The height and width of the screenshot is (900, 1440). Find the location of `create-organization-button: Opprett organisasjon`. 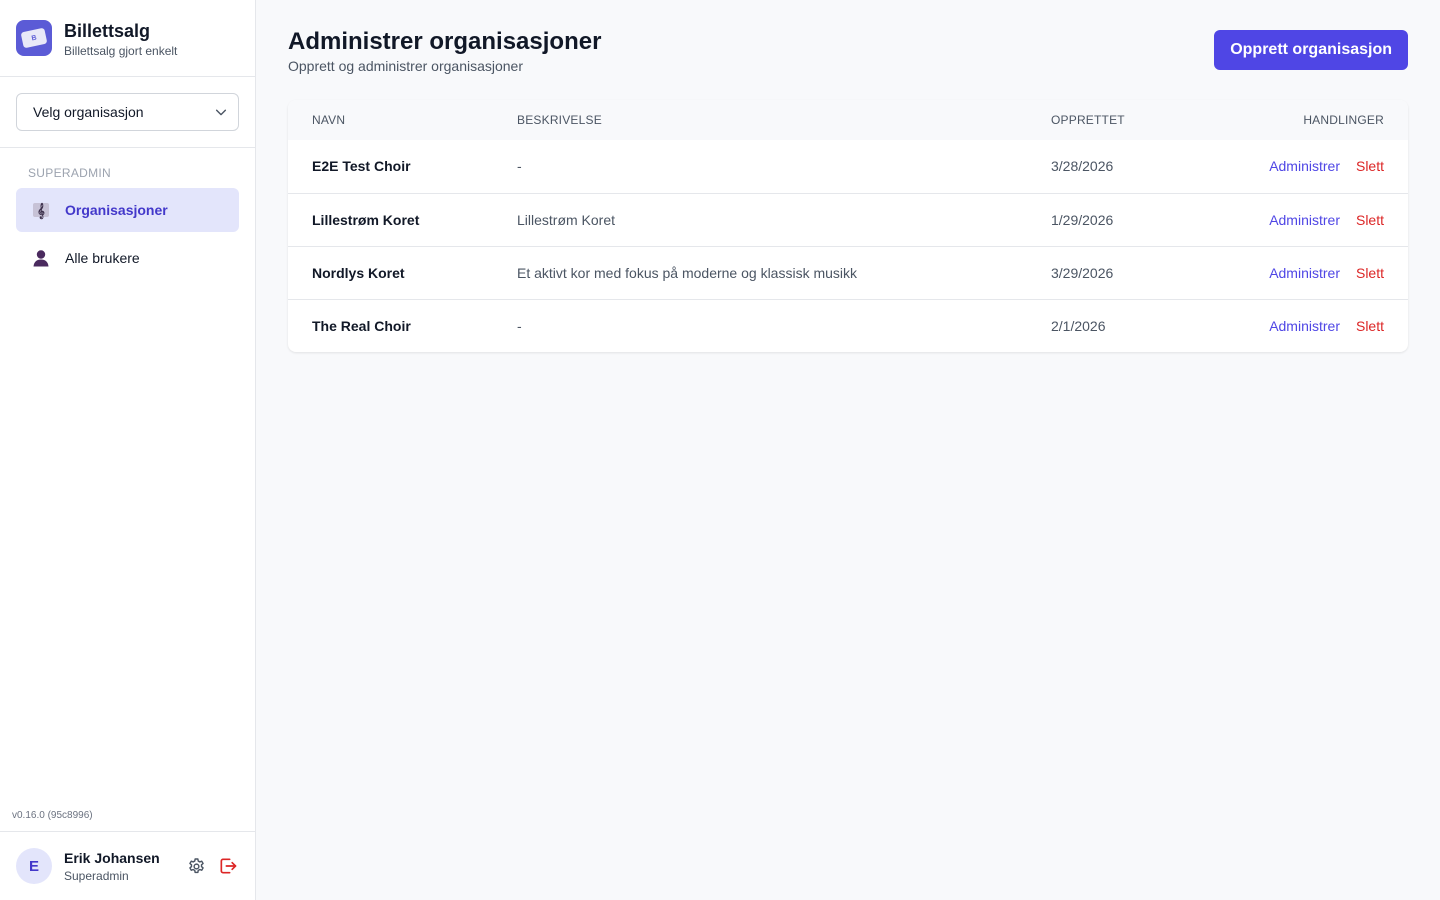

create-organization-button: Opprett organisasjon is located at coordinates (1311, 50).